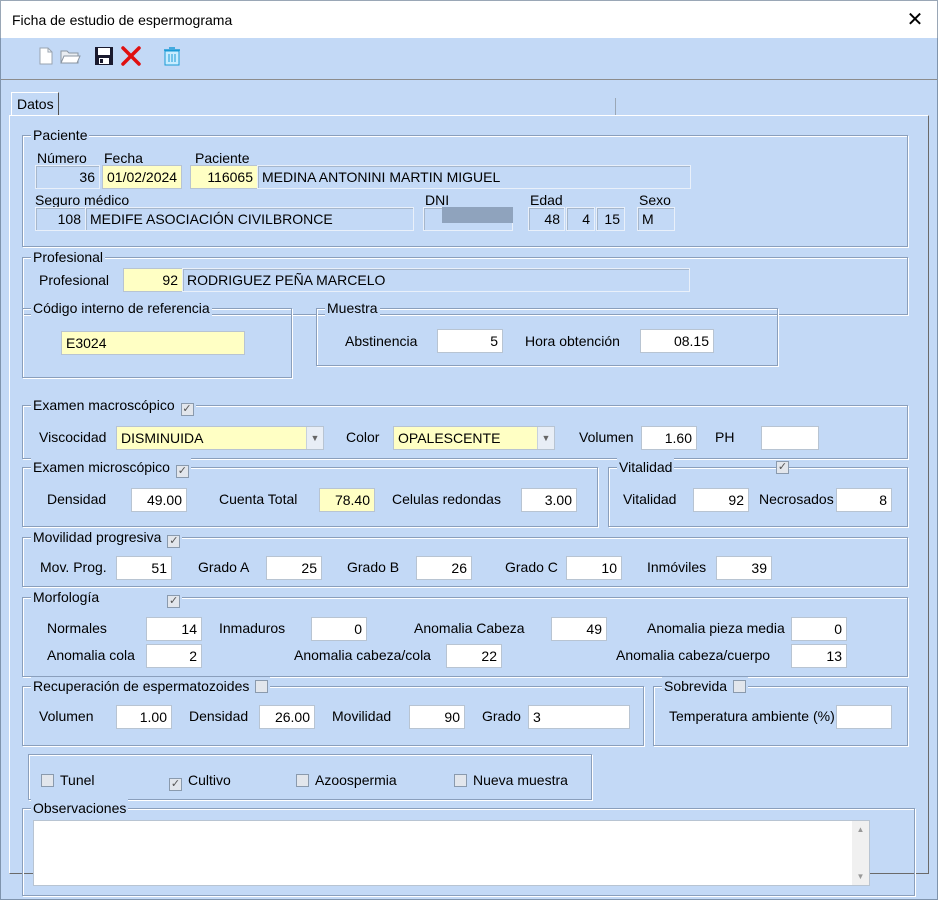 The height and width of the screenshot is (900, 938). I want to click on nueva-muestra-checkbox, so click(460, 780).